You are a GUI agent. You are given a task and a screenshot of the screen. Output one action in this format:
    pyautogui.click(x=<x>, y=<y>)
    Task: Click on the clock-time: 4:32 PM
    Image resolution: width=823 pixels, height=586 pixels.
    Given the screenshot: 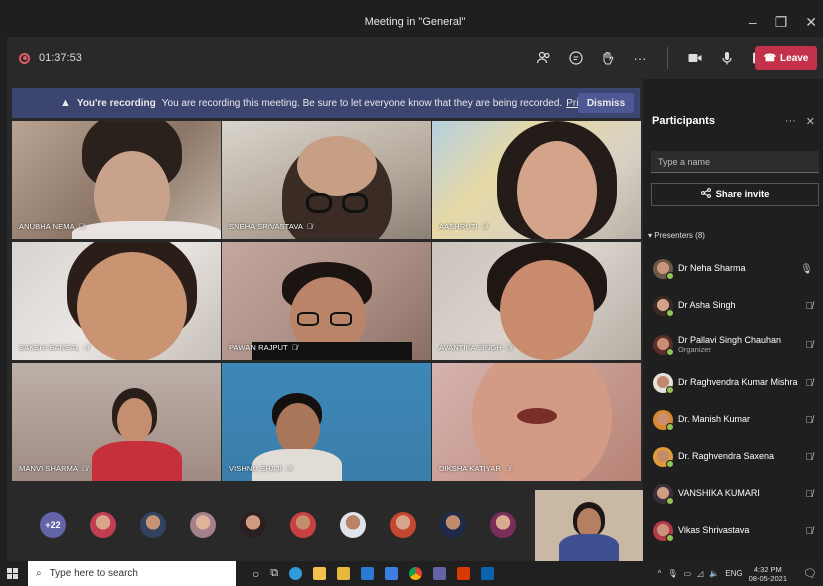 What is the action you would take?
    pyautogui.click(x=767, y=569)
    